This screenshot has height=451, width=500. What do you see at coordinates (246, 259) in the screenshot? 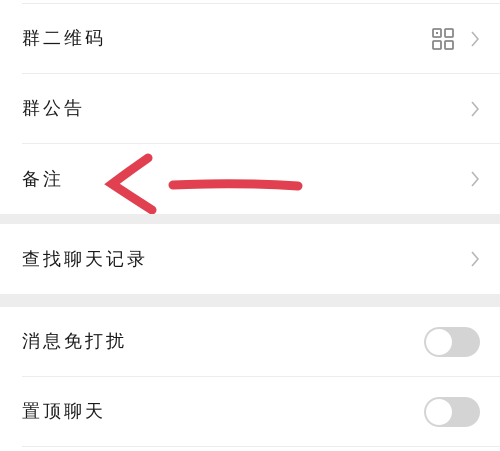
I see `setting-label: 查找聊天记录` at bounding box center [246, 259].